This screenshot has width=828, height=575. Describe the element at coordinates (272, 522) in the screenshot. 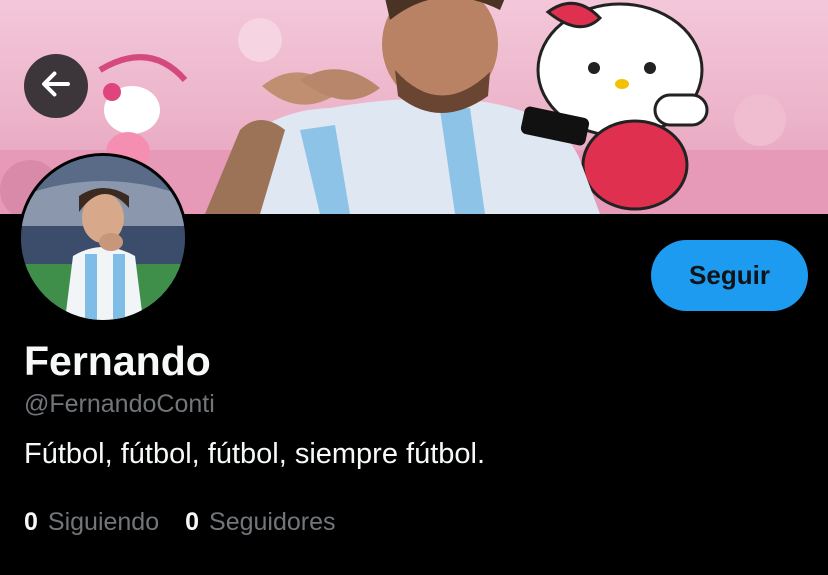

I see `followers-label: Seguidores` at that location.